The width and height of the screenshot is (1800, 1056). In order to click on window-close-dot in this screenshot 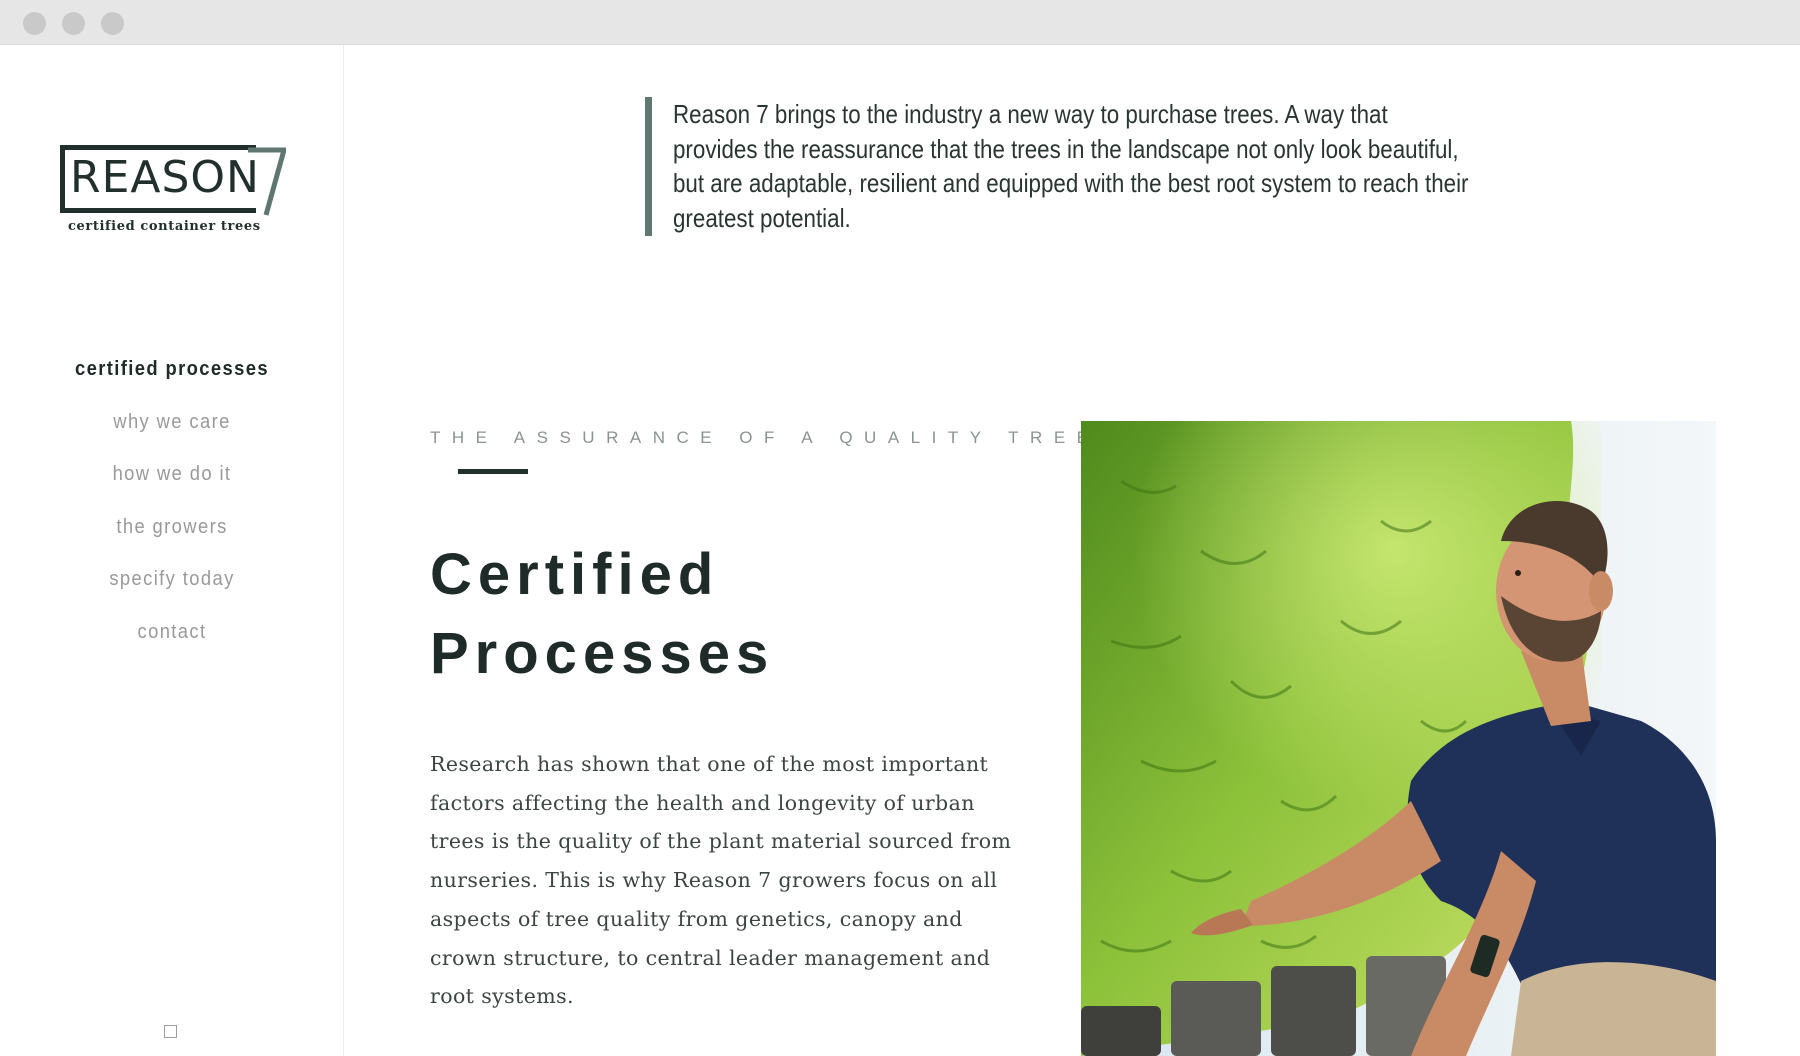, I will do `click(34, 23)`.